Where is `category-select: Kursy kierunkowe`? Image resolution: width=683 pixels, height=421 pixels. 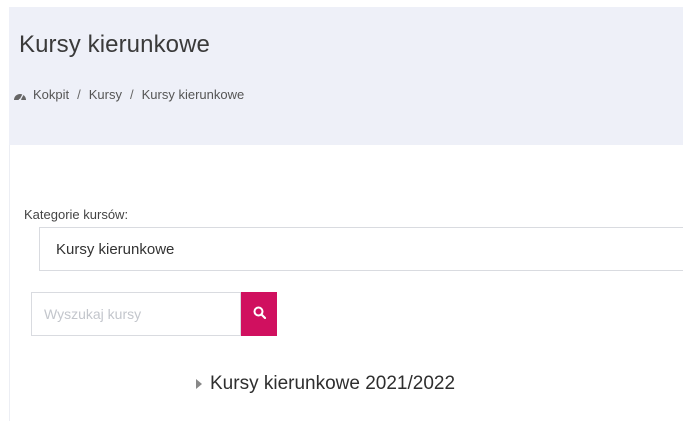 category-select: Kursy kierunkowe is located at coordinates (361, 249).